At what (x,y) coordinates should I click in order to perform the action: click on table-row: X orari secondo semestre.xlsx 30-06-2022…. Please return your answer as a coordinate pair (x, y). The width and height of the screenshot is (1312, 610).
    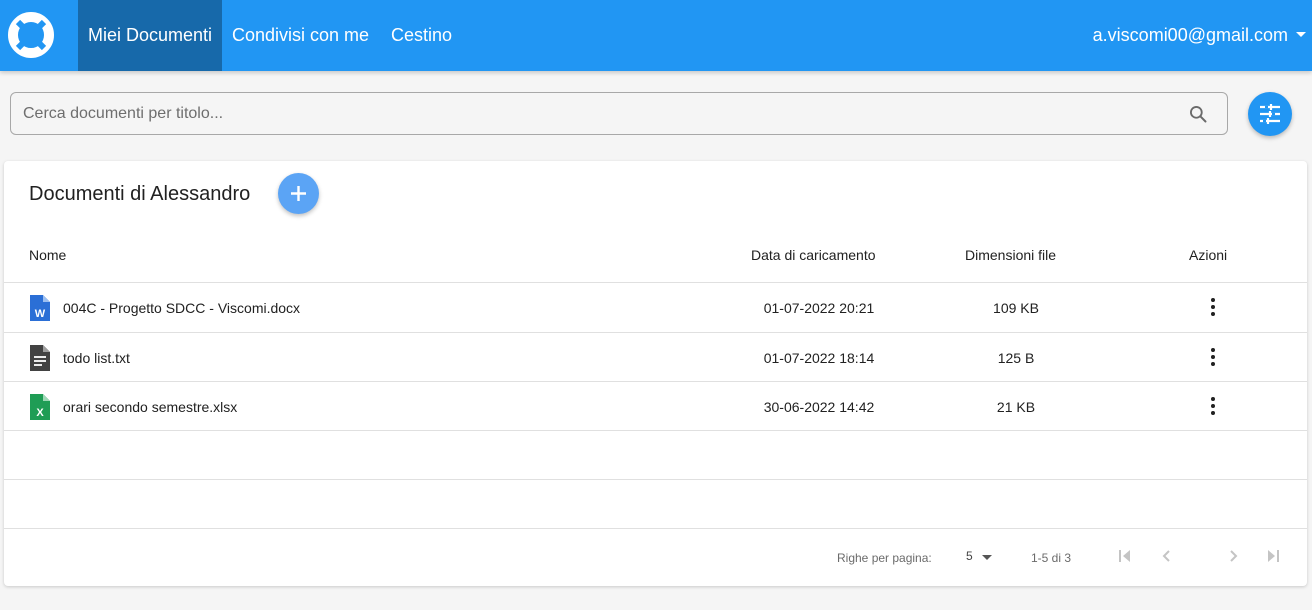
    Looking at the image, I should click on (655, 406).